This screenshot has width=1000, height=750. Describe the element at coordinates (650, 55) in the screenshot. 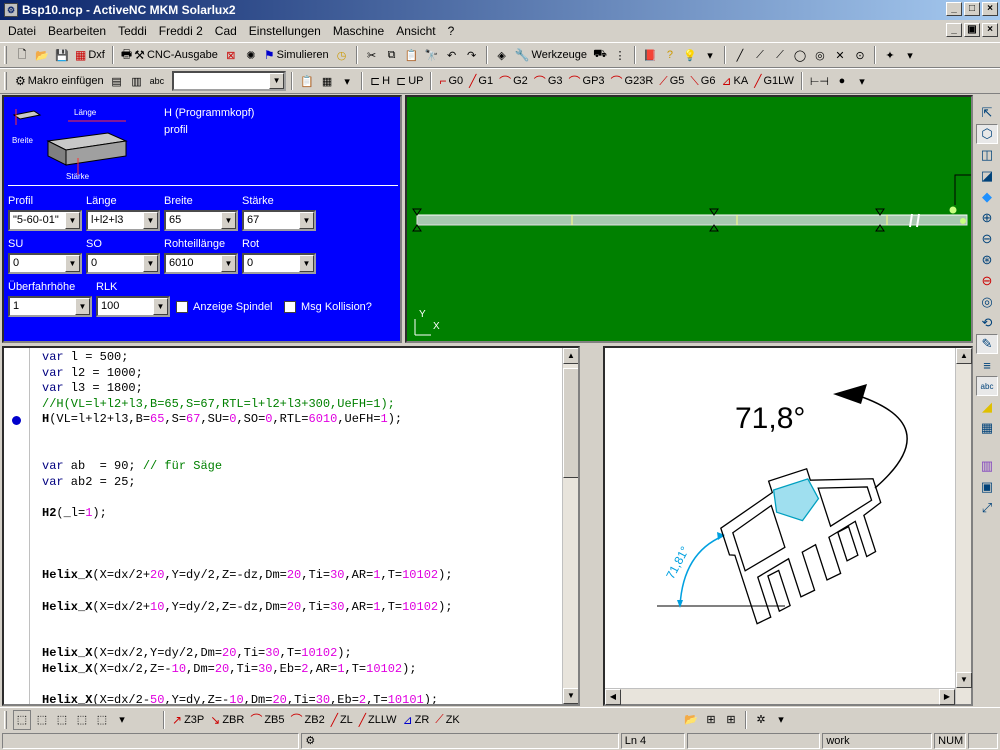

I see `book-icon: 📕` at that location.